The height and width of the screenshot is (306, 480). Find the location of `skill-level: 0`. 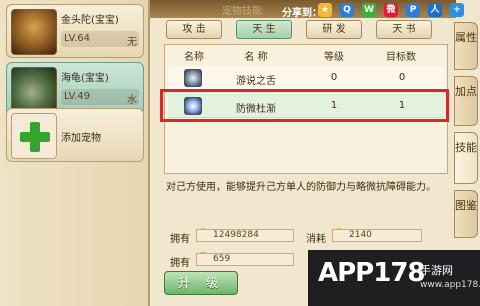

skill-level: 0 is located at coordinates (334, 77).